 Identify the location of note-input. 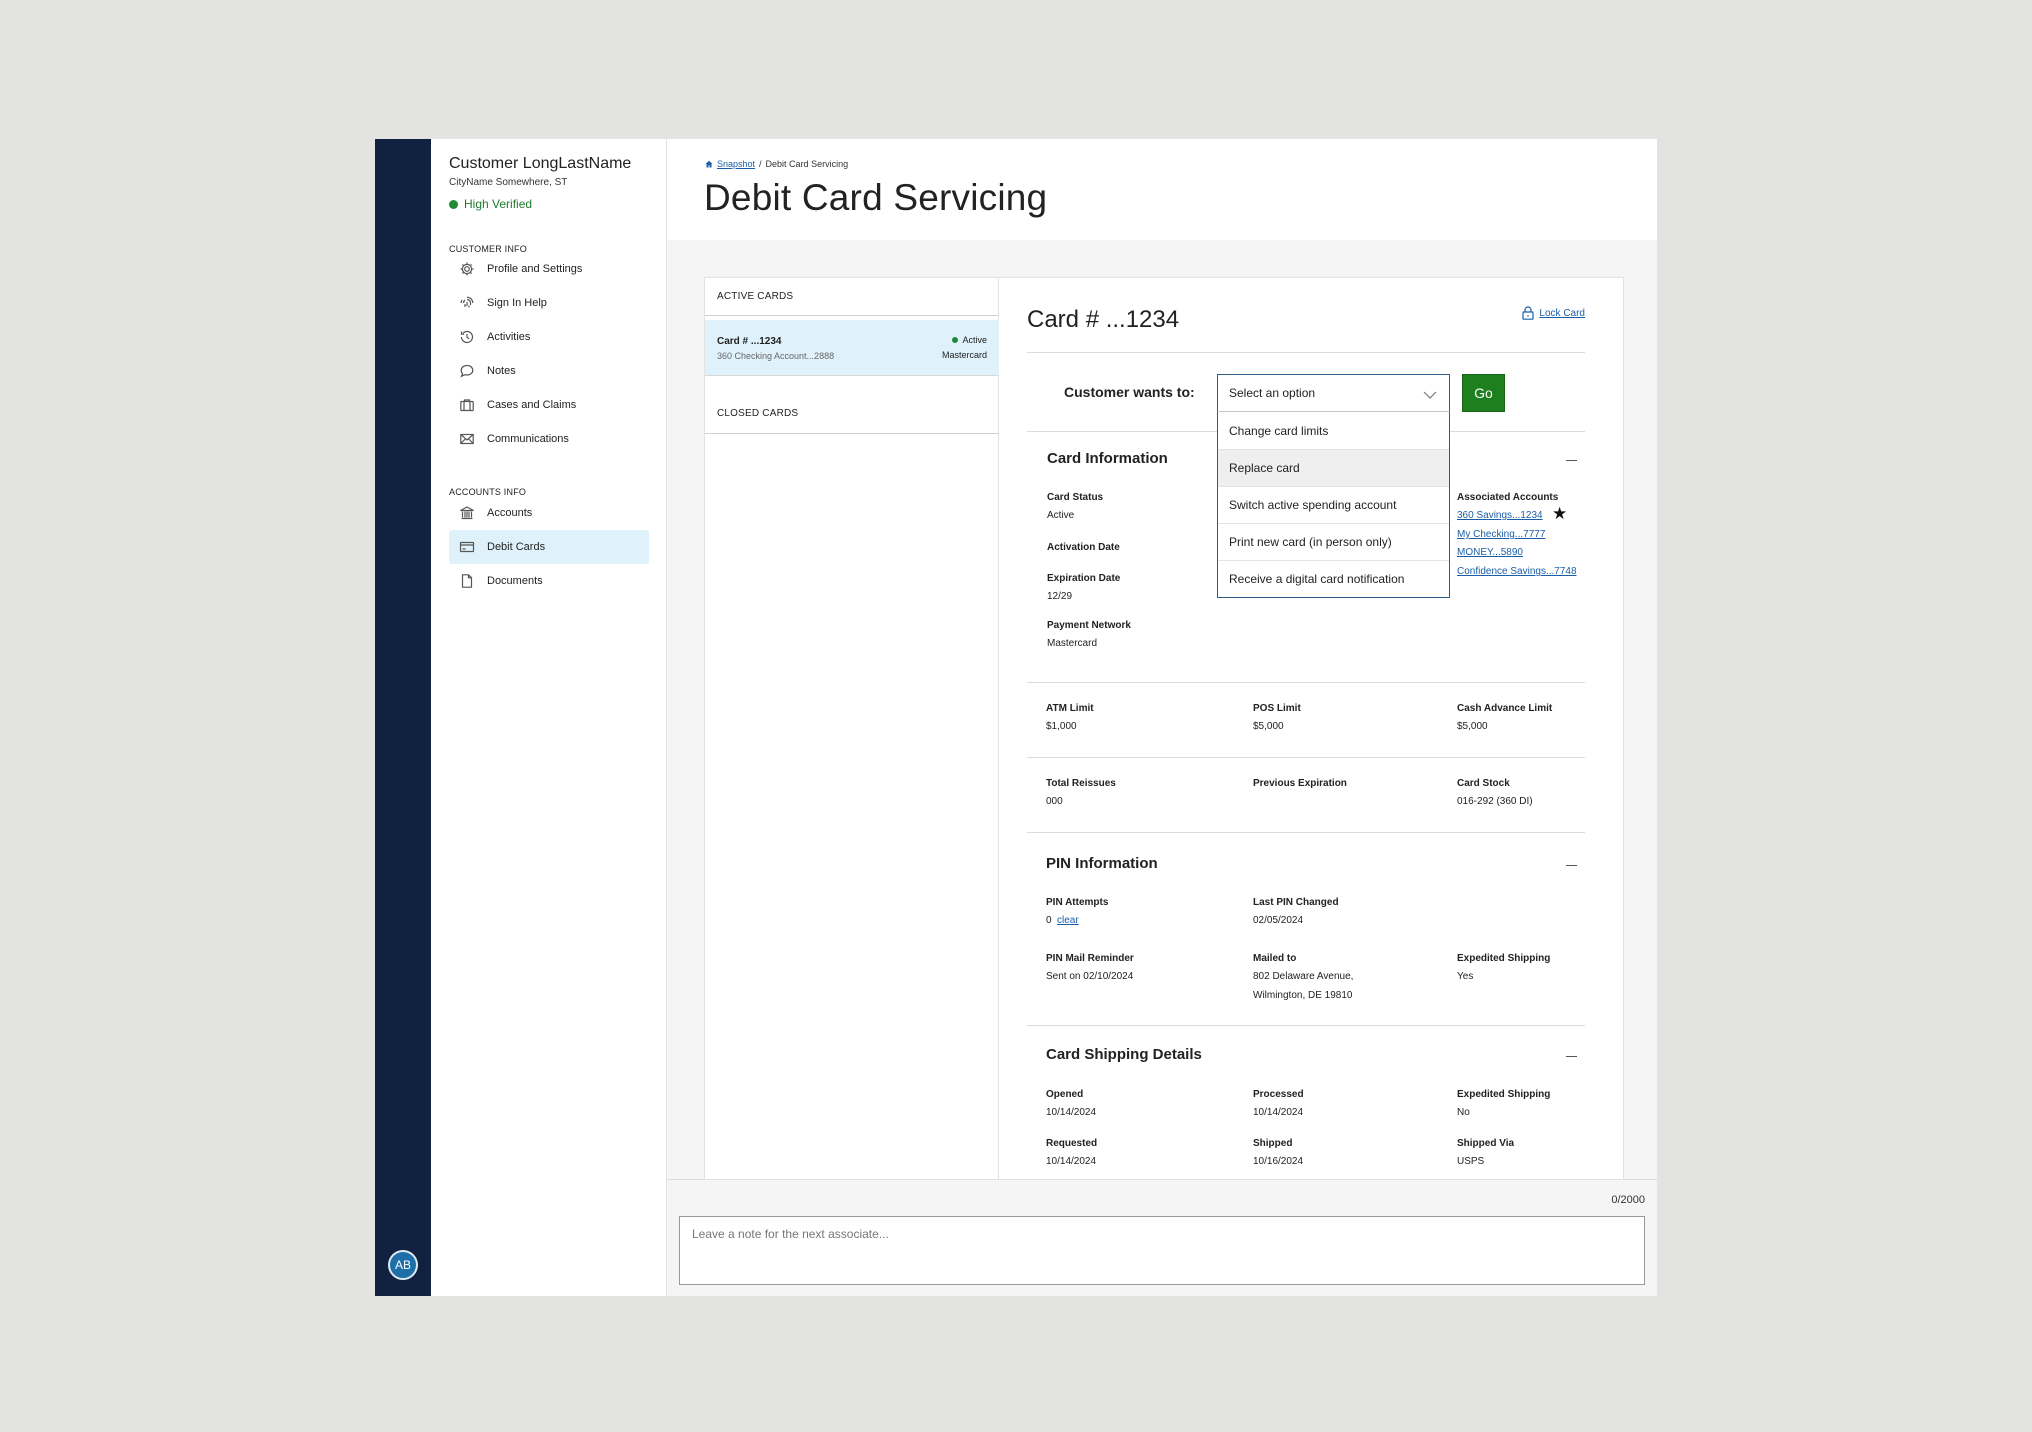
(1162, 1250).